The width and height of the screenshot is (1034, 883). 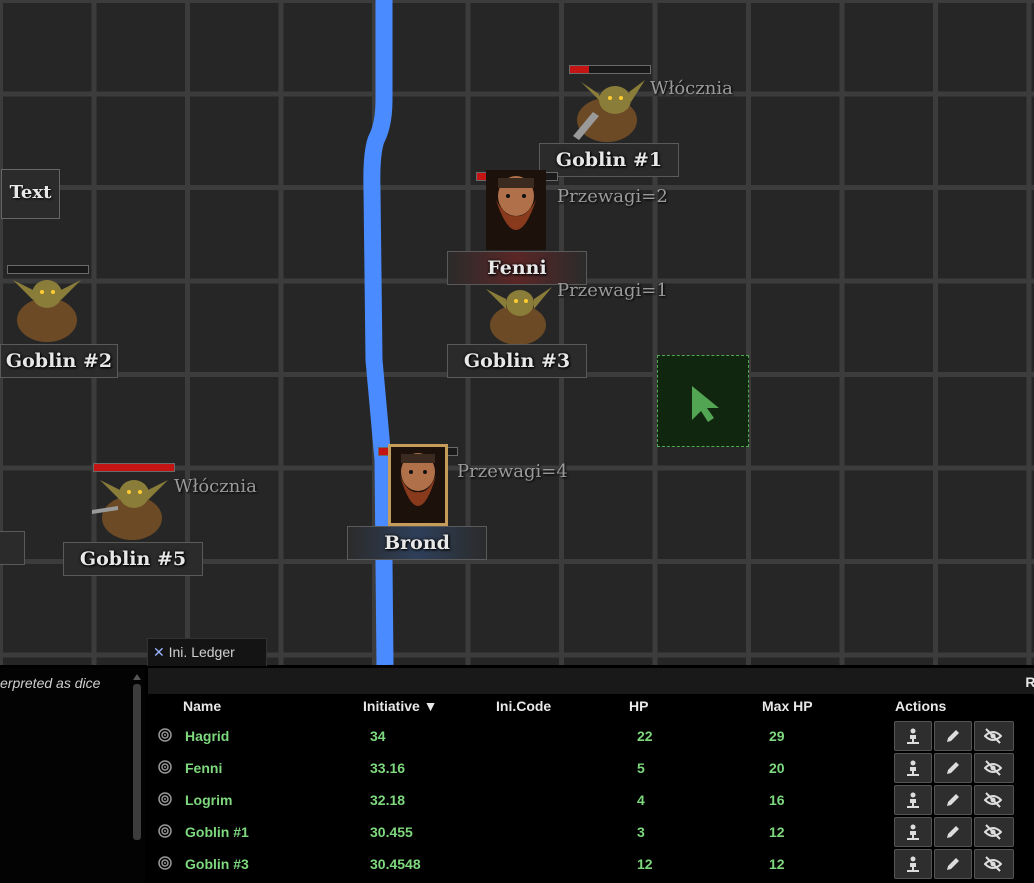 What do you see at coordinates (133, 559) in the screenshot?
I see `token-nameplate: Goblin #5` at bounding box center [133, 559].